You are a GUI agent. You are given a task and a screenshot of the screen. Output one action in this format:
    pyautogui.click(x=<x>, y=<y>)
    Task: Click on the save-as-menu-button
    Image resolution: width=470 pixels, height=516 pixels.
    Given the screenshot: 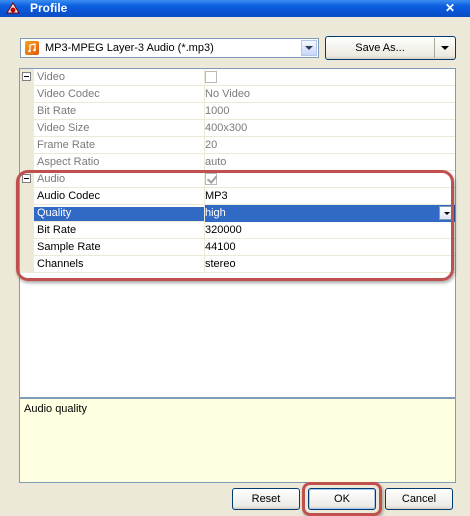 What is the action you would take?
    pyautogui.click(x=445, y=48)
    